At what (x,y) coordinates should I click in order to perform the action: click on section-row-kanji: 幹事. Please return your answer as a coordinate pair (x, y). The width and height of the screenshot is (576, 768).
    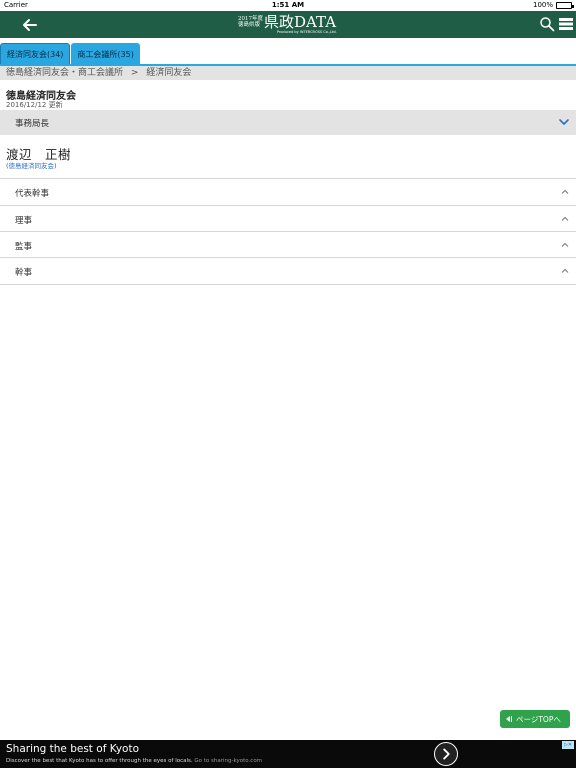
    Looking at the image, I should click on (288, 270).